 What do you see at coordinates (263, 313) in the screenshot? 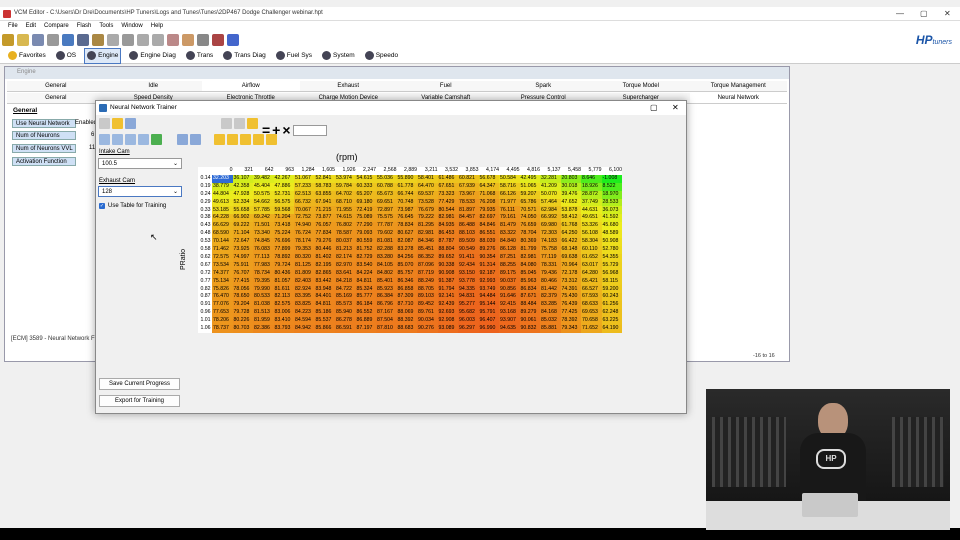
I see `table-cell: 81.513` at bounding box center [263, 313].